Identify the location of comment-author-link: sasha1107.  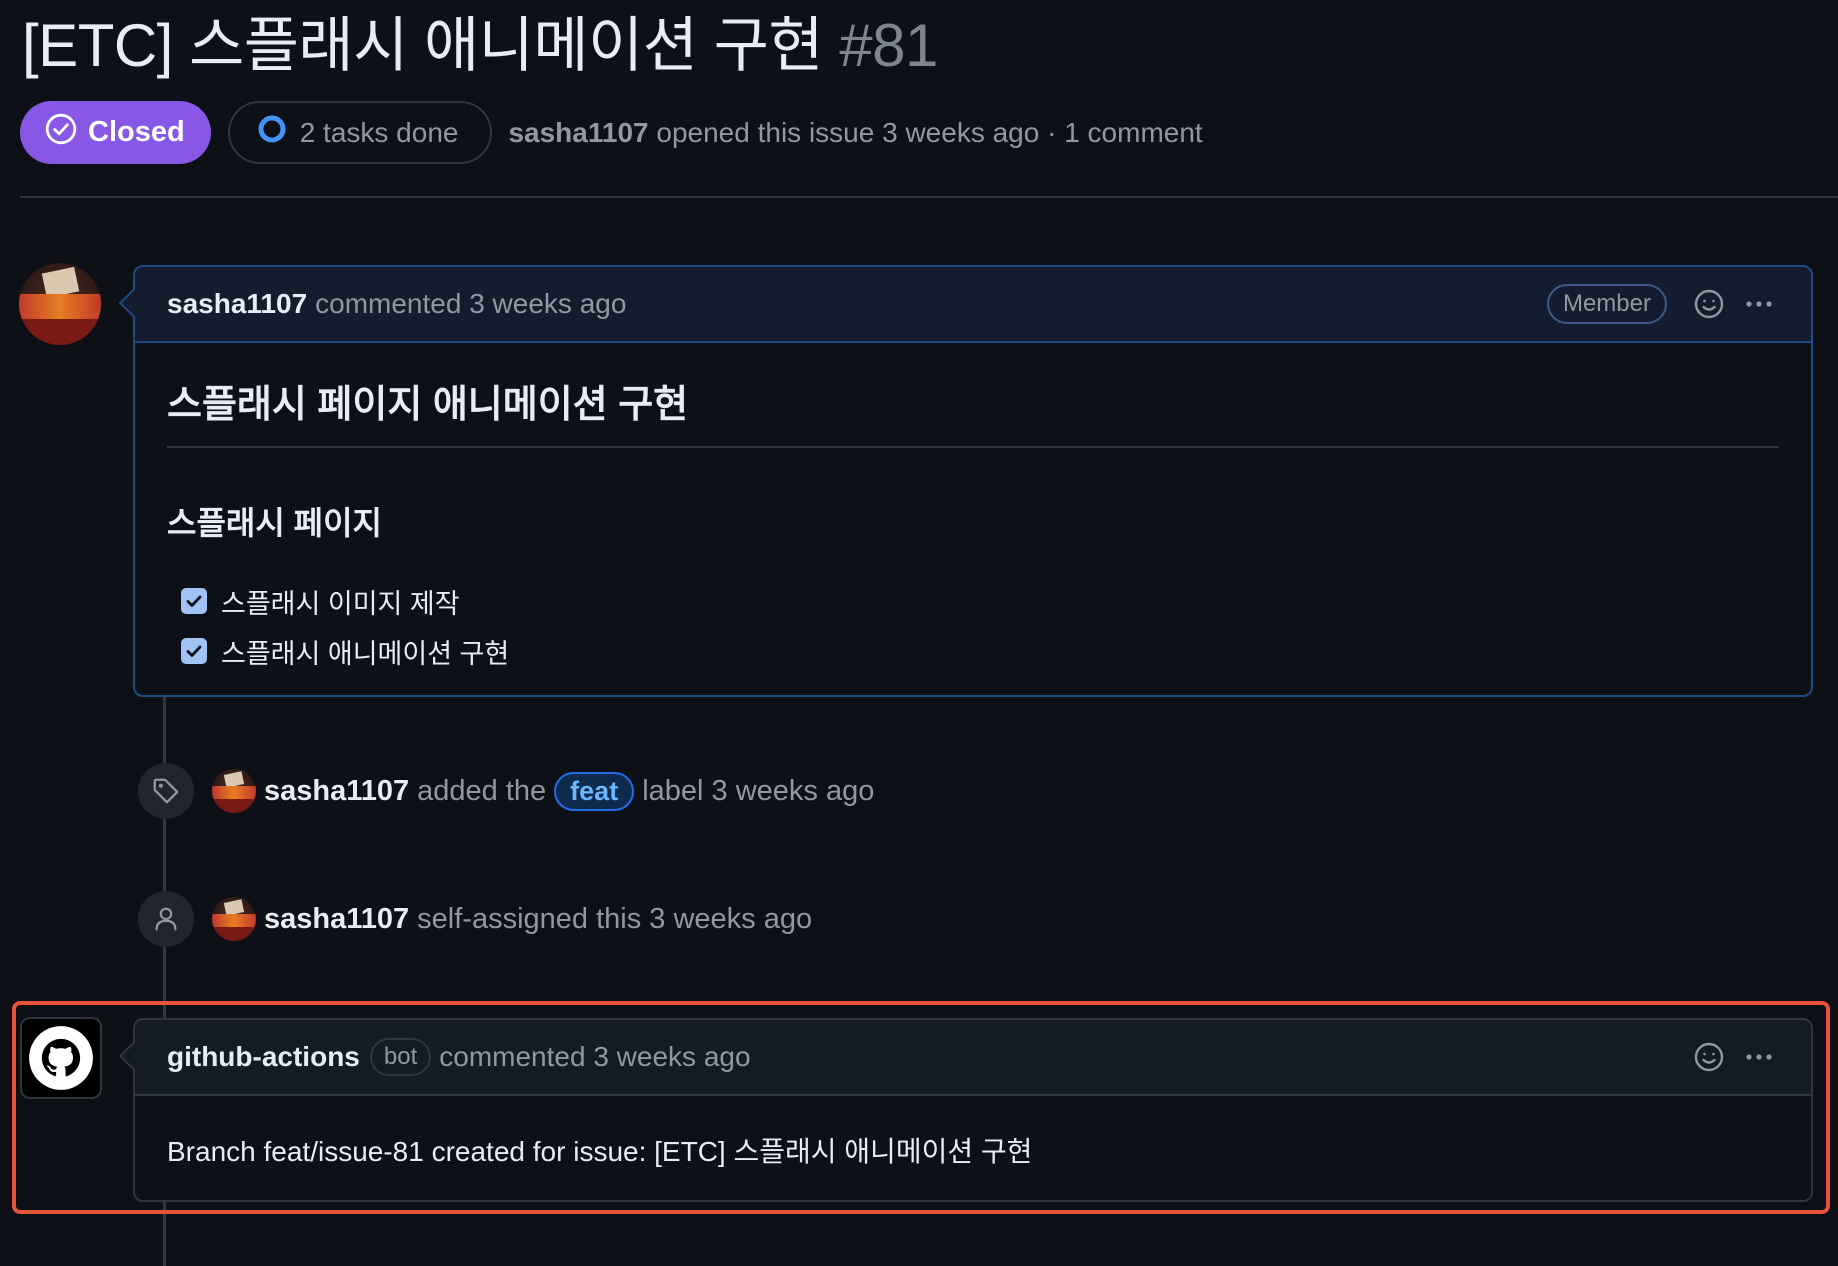
(237, 304).